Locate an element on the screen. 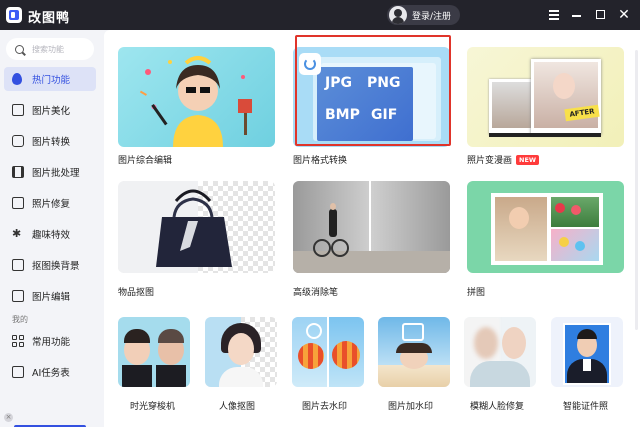  card-portrait-cutout: 人像抠图 is located at coordinates (241, 364).